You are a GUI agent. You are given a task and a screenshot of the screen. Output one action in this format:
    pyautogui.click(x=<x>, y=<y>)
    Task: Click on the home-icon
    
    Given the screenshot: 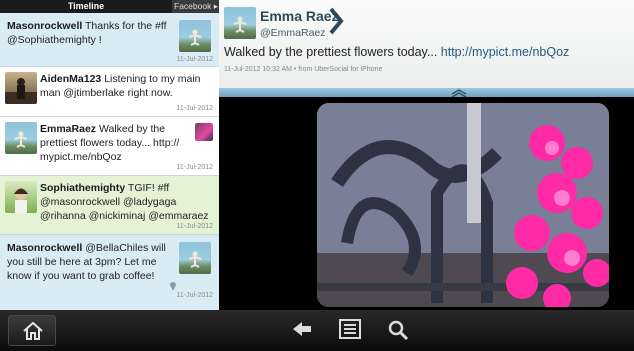 What is the action you would take?
    pyautogui.click(x=33, y=331)
    